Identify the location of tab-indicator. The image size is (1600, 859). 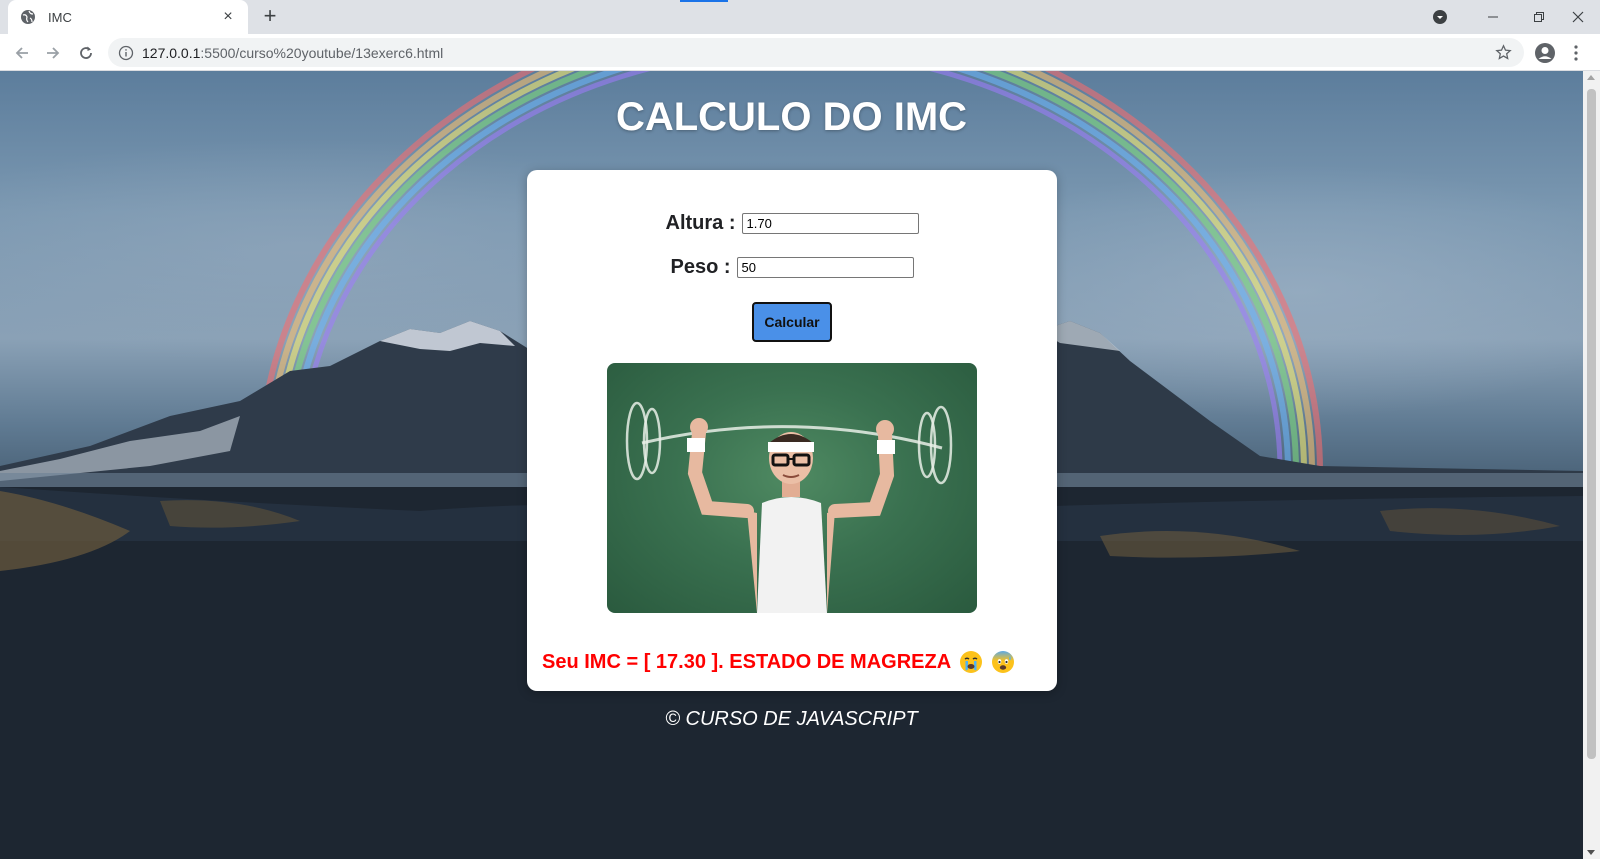
(704, 1).